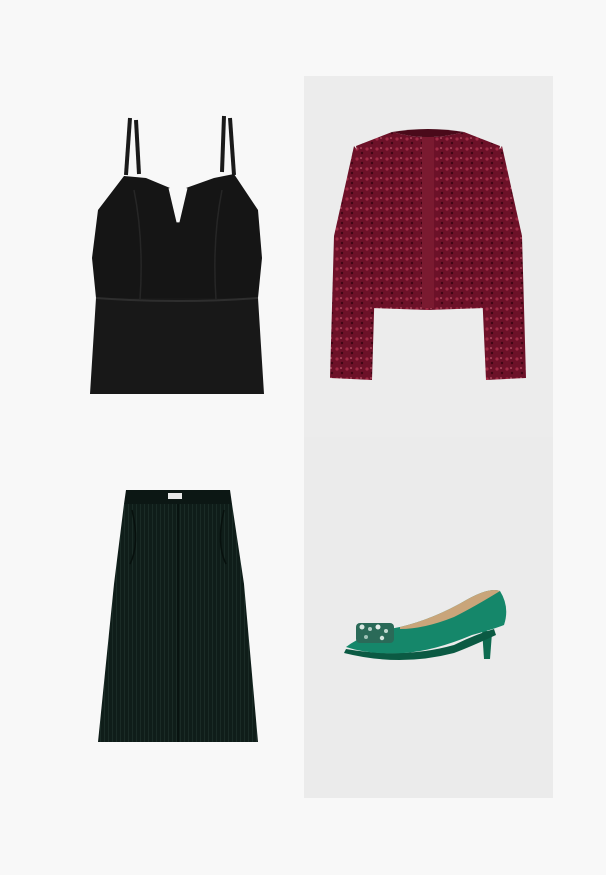  I want to click on black-camisole-top-image, so click(179, 250).